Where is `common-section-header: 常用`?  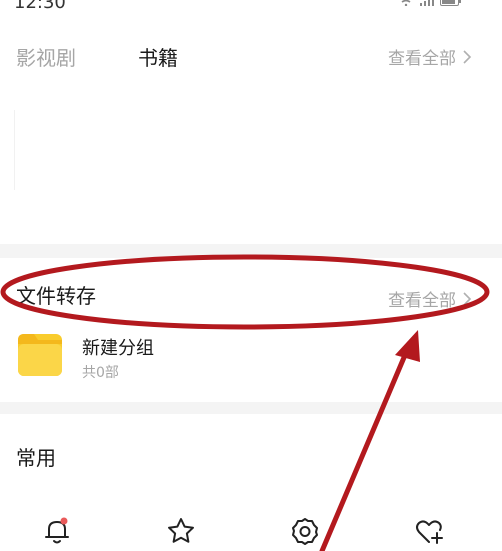
common-section-header: 常用 is located at coordinates (251, 455).